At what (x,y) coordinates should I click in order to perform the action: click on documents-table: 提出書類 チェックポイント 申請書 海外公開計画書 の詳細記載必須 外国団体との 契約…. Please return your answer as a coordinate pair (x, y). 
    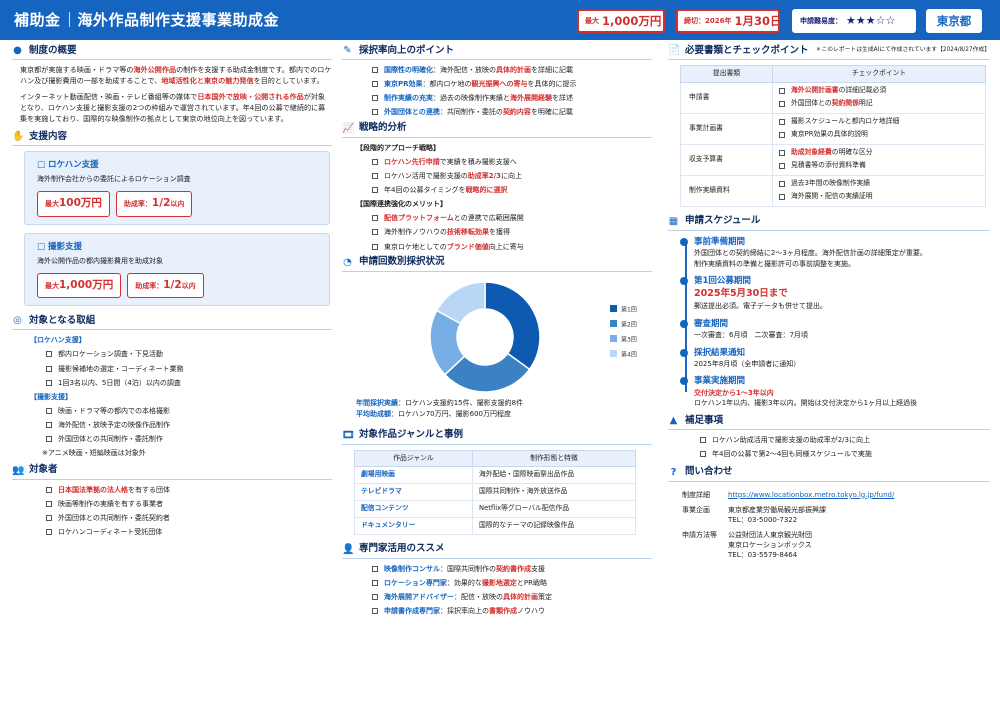
    Looking at the image, I should click on (833, 136).